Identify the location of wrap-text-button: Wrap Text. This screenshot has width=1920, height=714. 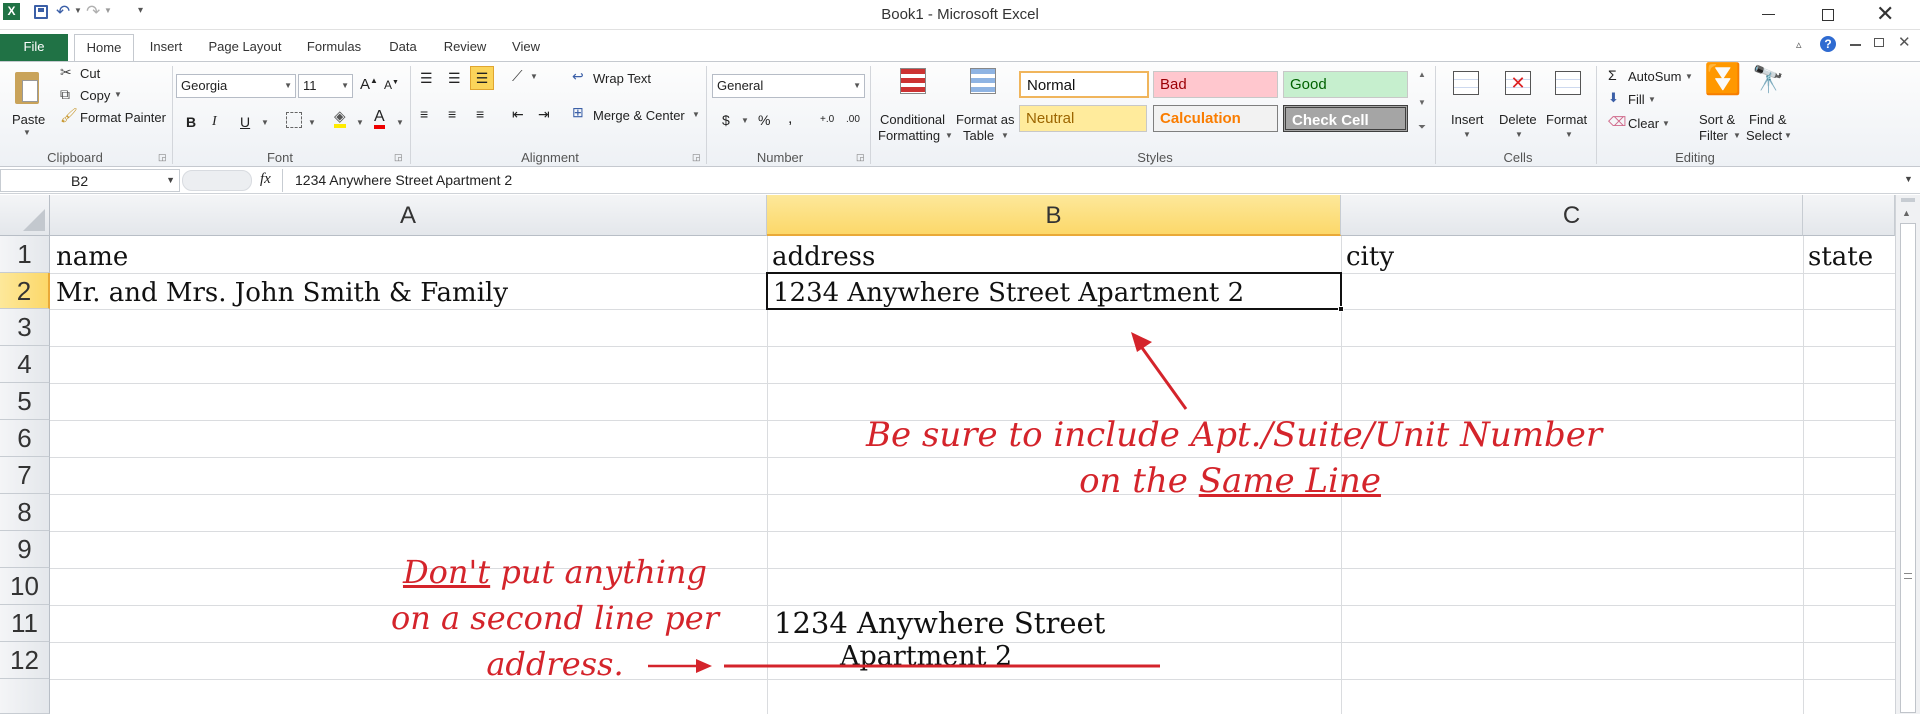
(622, 78).